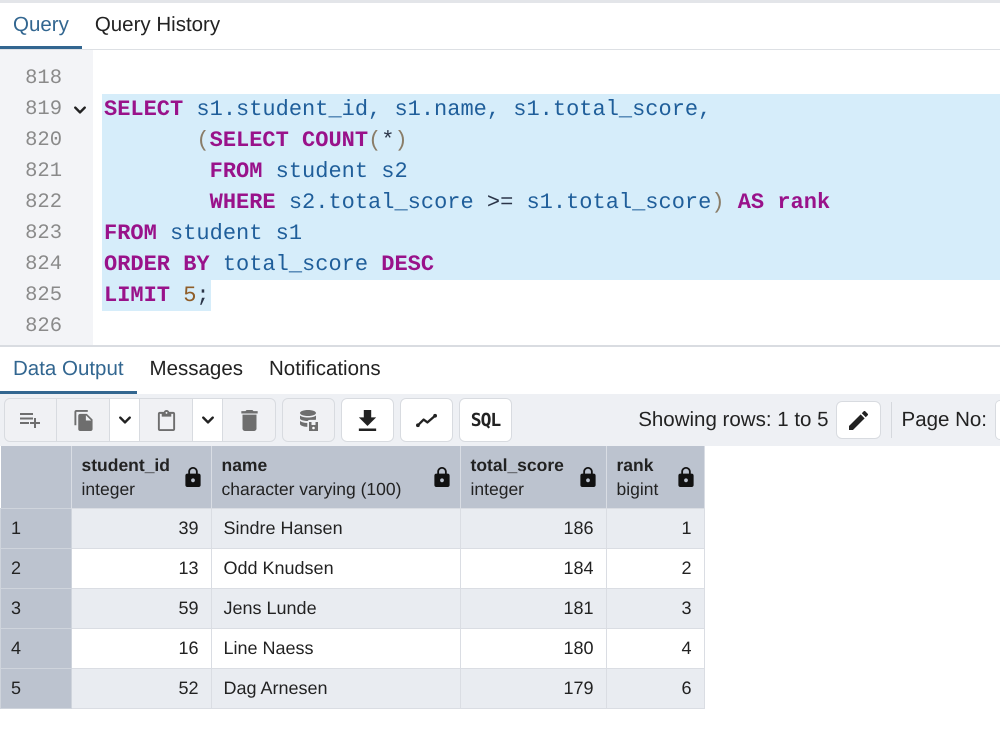  What do you see at coordinates (43, 79) in the screenshot?
I see `line-number: 818` at bounding box center [43, 79].